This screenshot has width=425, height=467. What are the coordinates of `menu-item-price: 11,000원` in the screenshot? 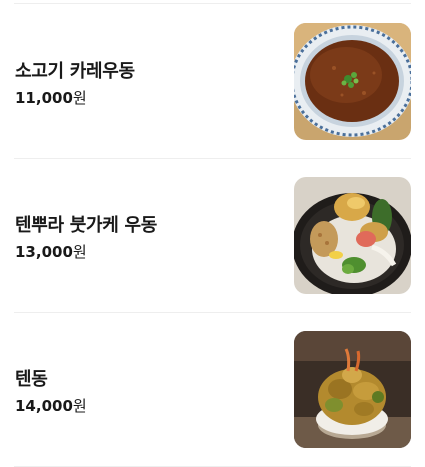 It's located at (51, 97).